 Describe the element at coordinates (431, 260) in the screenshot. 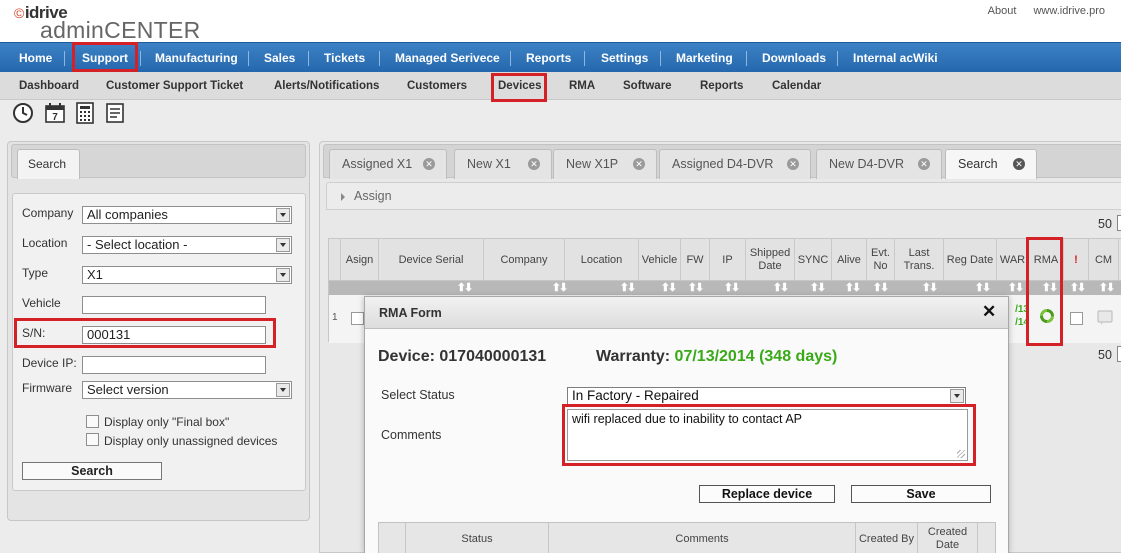

I see `col-device-serial: Device Serial` at that location.